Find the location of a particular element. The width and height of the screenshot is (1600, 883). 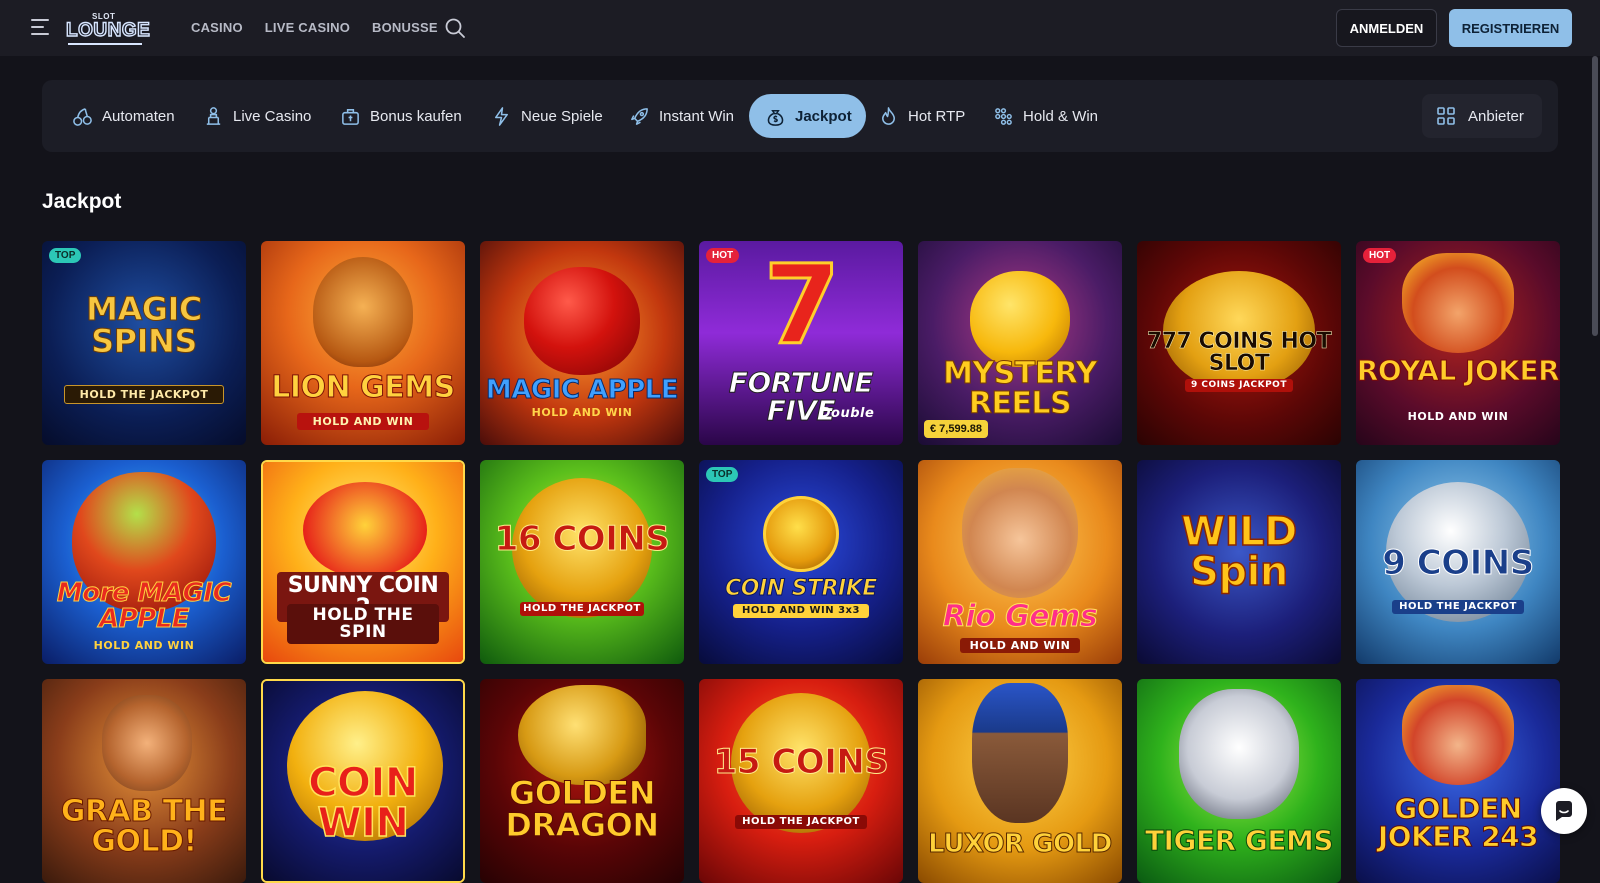

category-neue-spiele: Neue Spiele is located at coordinates (547, 116).